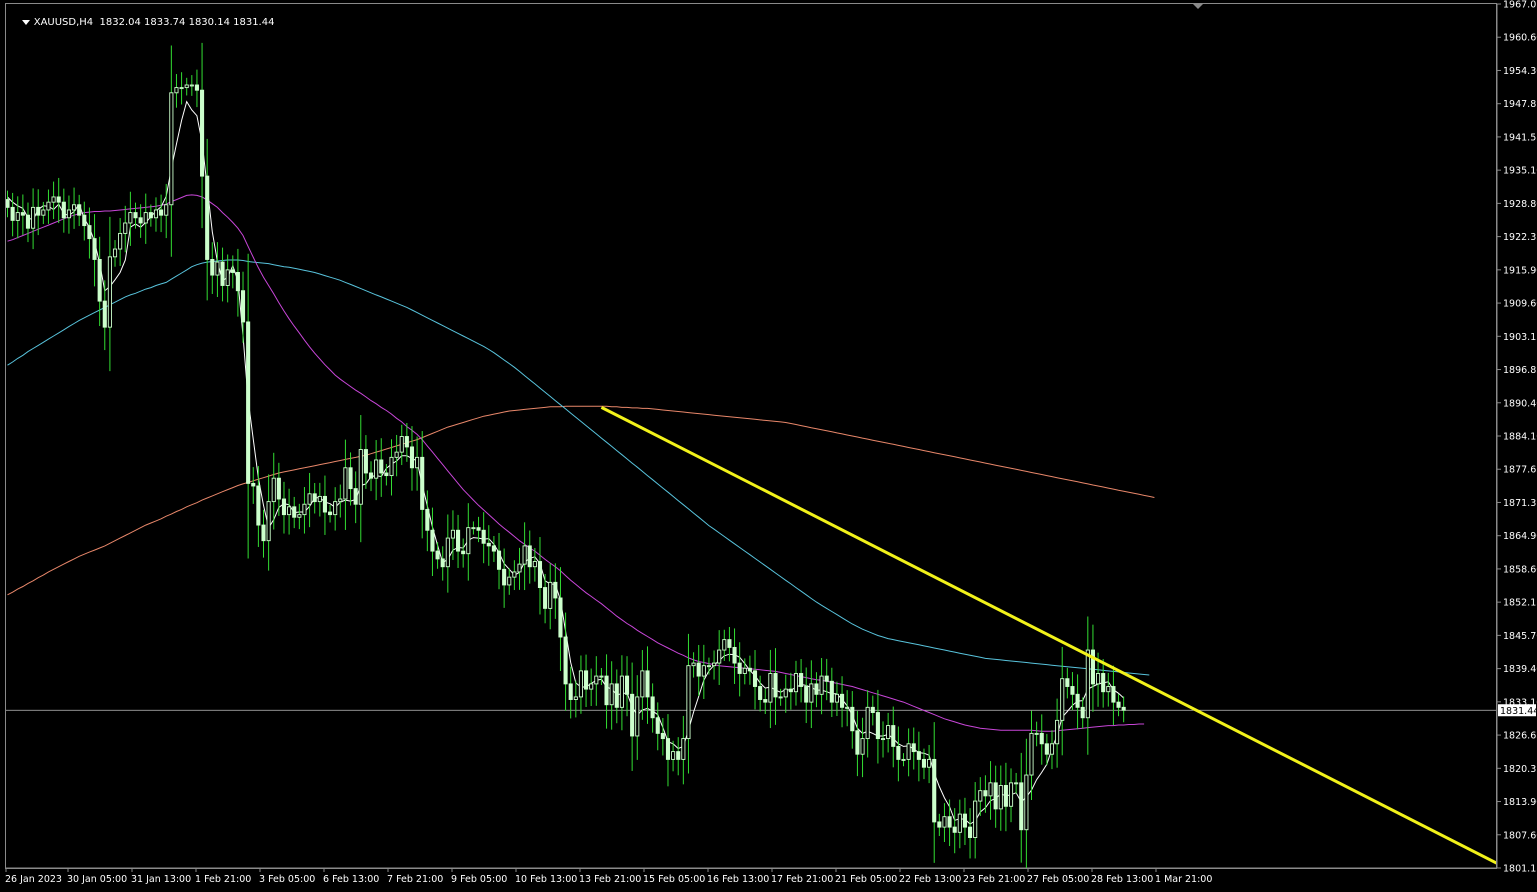  I want to click on time-tick-label: 7 Feb 21:00, so click(415, 879).